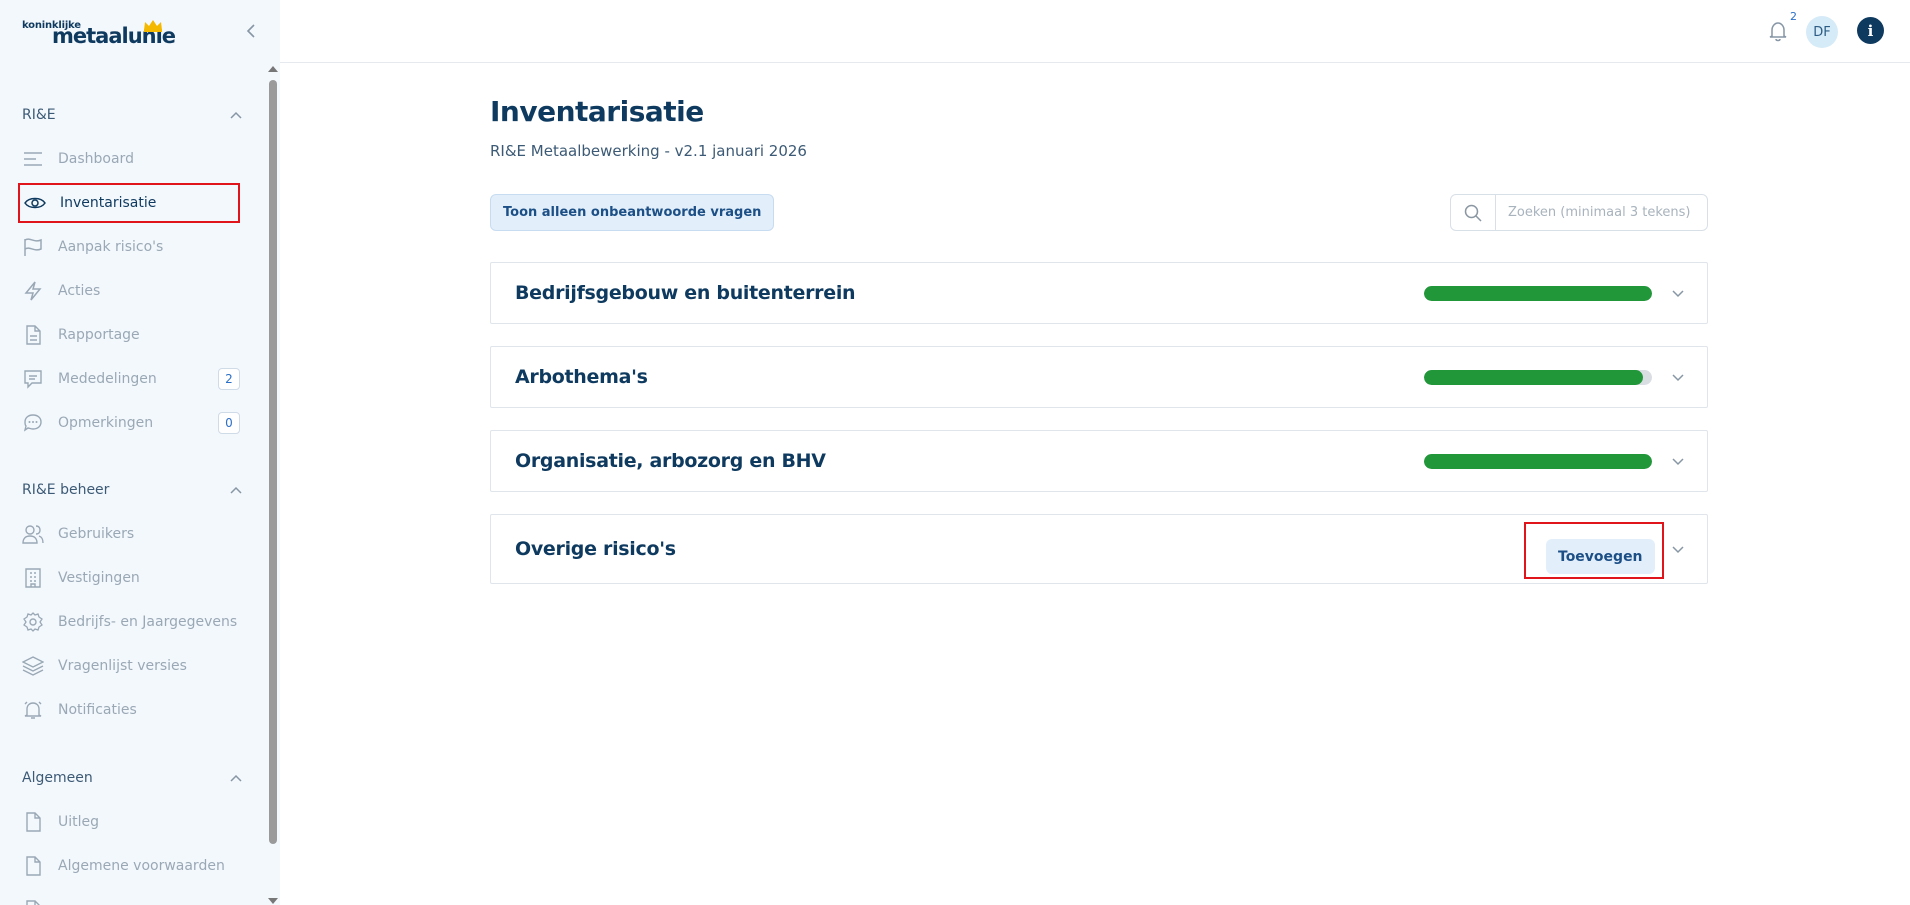 Image resolution: width=1910 pixels, height=905 pixels. What do you see at coordinates (1793, 16) in the screenshot?
I see `notification-count: 2` at bounding box center [1793, 16].